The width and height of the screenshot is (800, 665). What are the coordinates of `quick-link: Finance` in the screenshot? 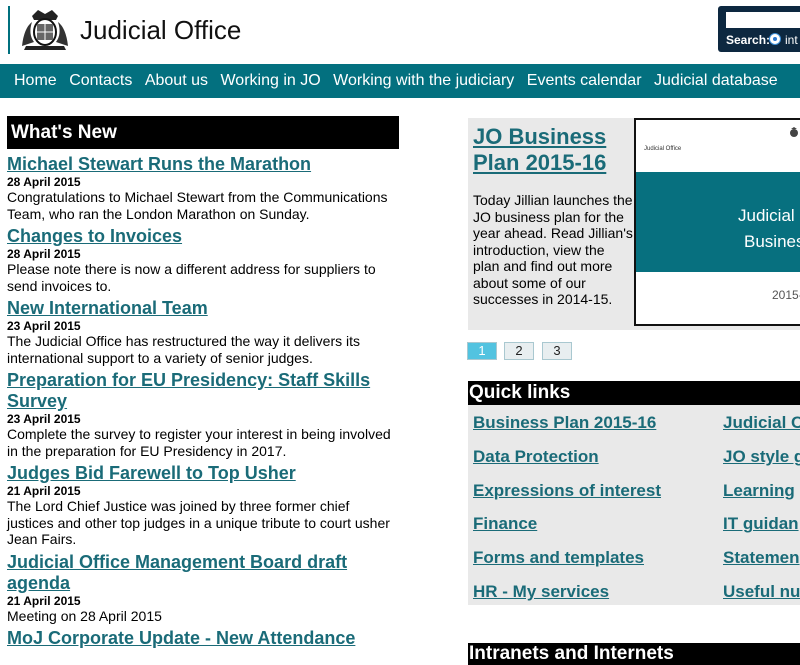 It's located at (567, 524).